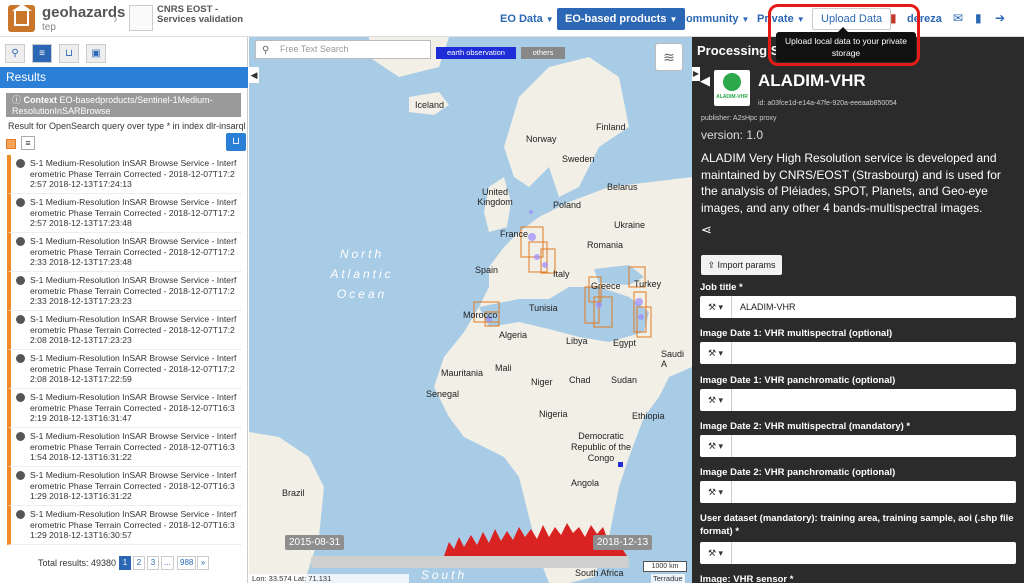  What do you see at coordinates (153, 563) in the screenshot?
I see `page-3: 3` at bounding box center [153, 563].